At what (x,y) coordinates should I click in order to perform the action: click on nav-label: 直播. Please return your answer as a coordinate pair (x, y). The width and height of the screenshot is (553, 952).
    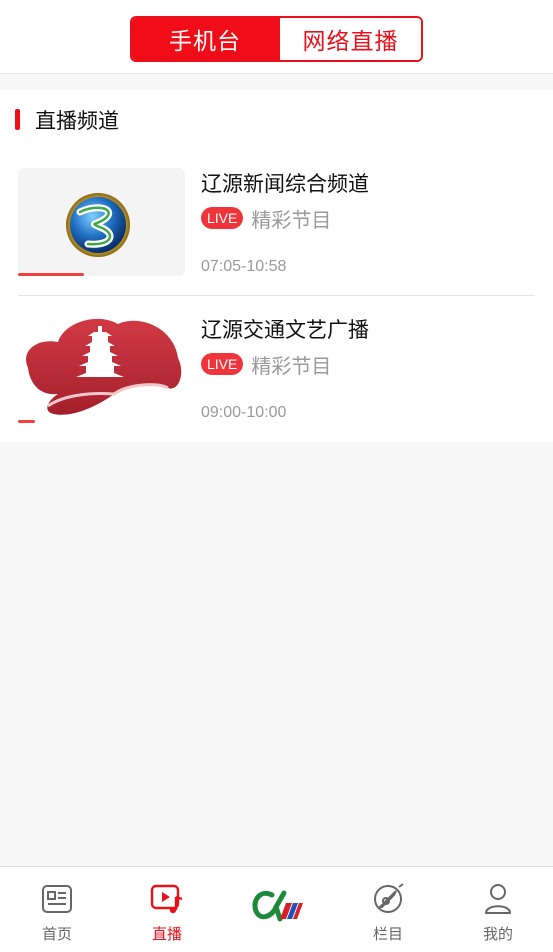
    Looking at the image, I should click on (166, 934).